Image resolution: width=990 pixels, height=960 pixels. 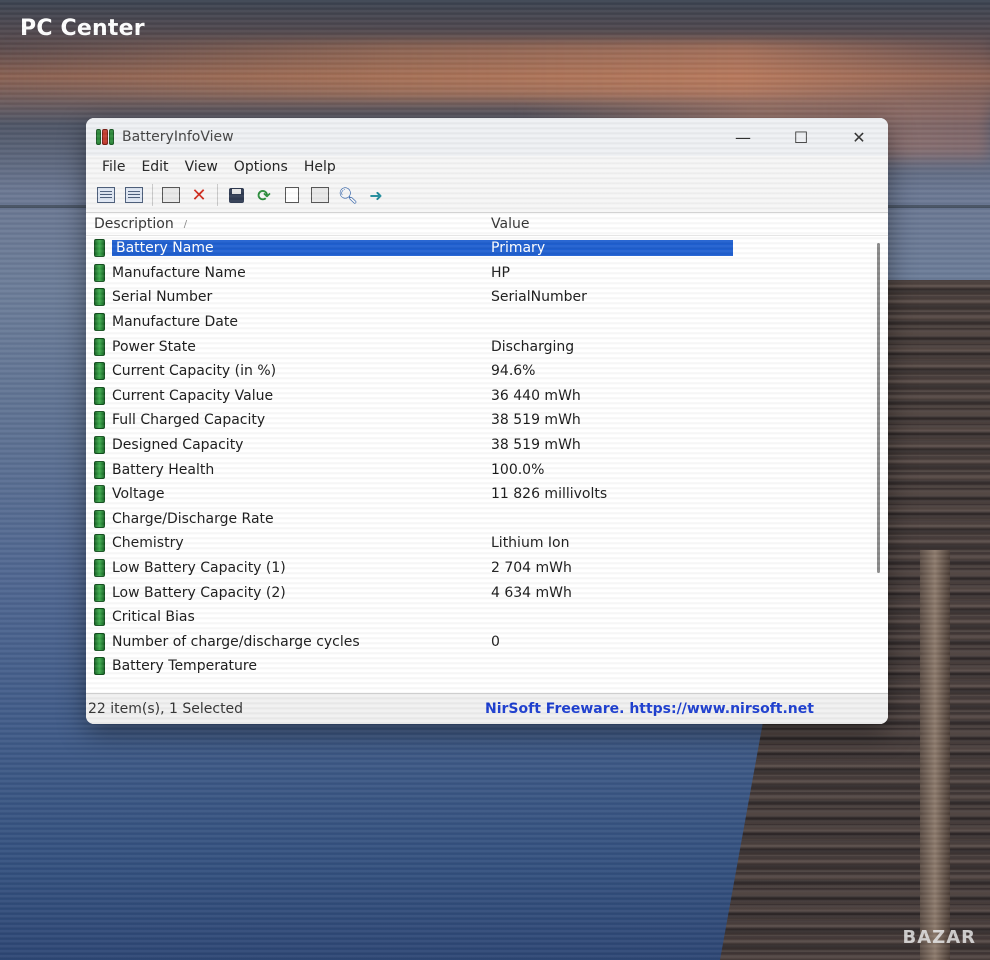 What do you see at coordinates (487, 297) in the screenshot?
I see `table-row: Serial Number SerialNumber` at bounding box center [487, 297].